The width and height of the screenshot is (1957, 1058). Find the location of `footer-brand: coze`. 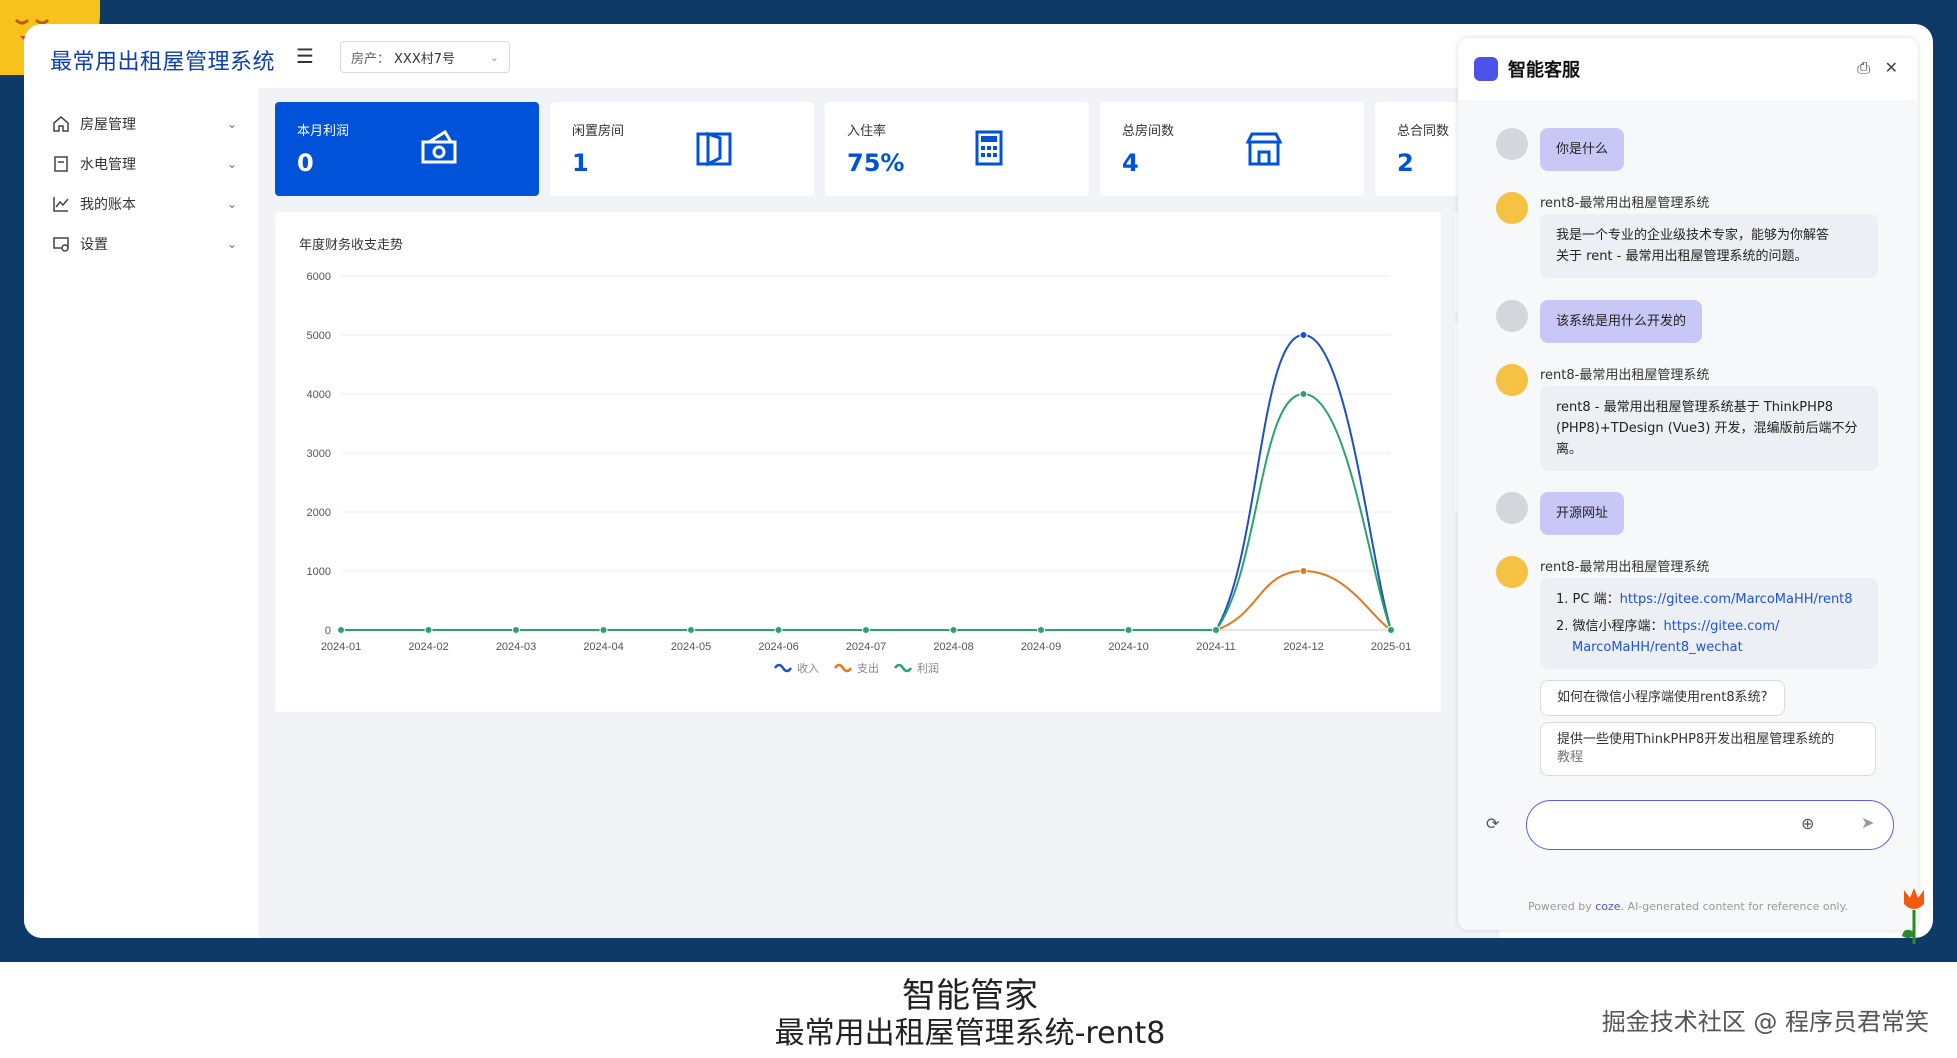

footer-brand: coze is located at coordinates (1607, 906).